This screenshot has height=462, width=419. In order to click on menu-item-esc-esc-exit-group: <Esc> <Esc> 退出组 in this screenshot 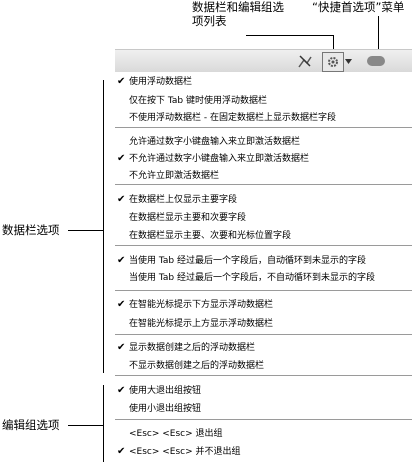, I will do `click(176, 434)`.